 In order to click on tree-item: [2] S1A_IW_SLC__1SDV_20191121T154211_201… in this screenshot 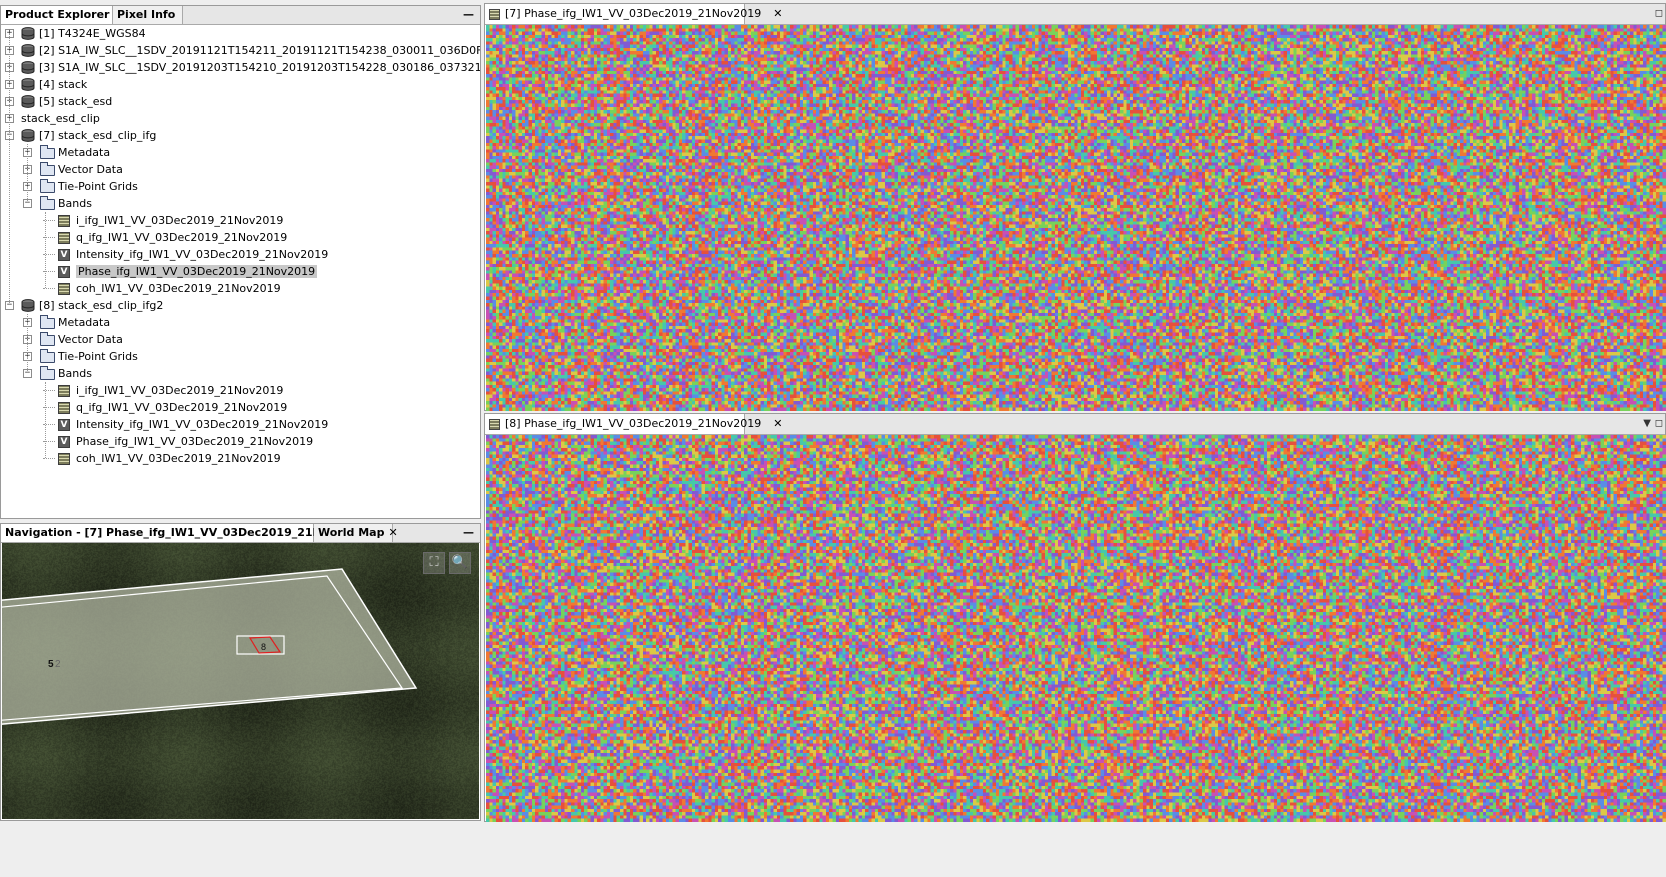, I will do `click(259, 50)`.